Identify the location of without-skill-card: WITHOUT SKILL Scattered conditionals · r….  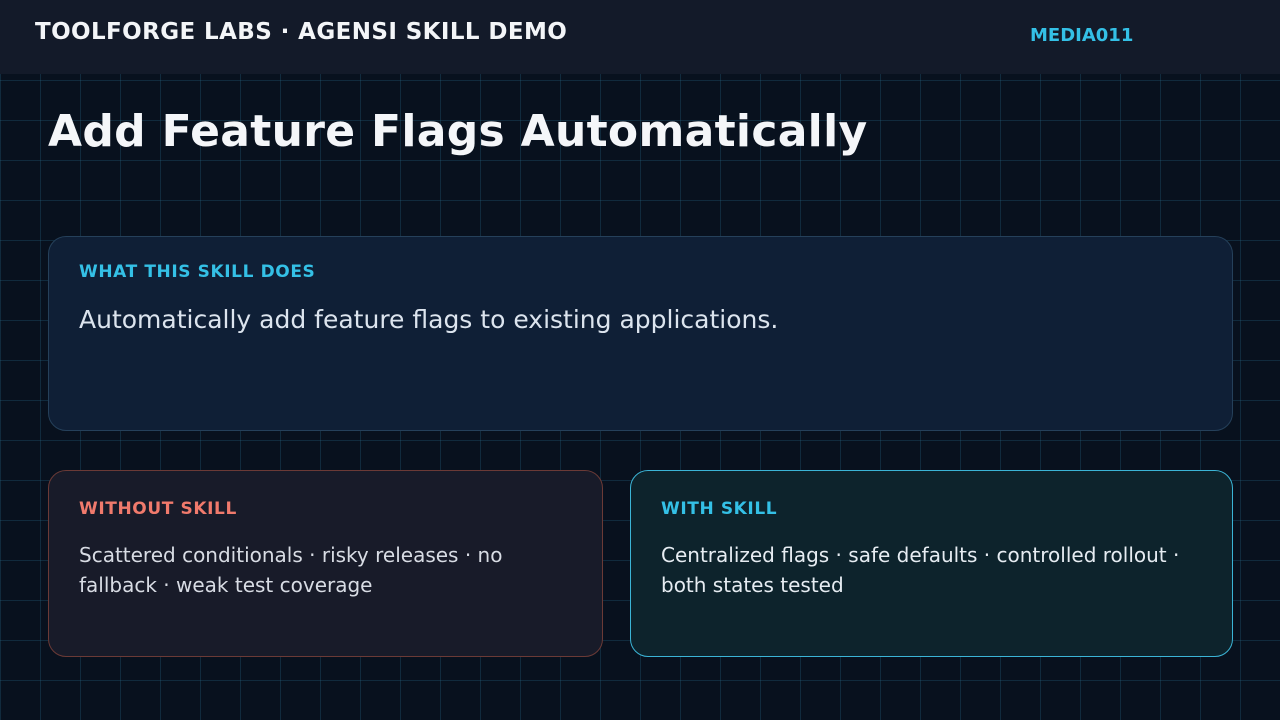
(325, 563).